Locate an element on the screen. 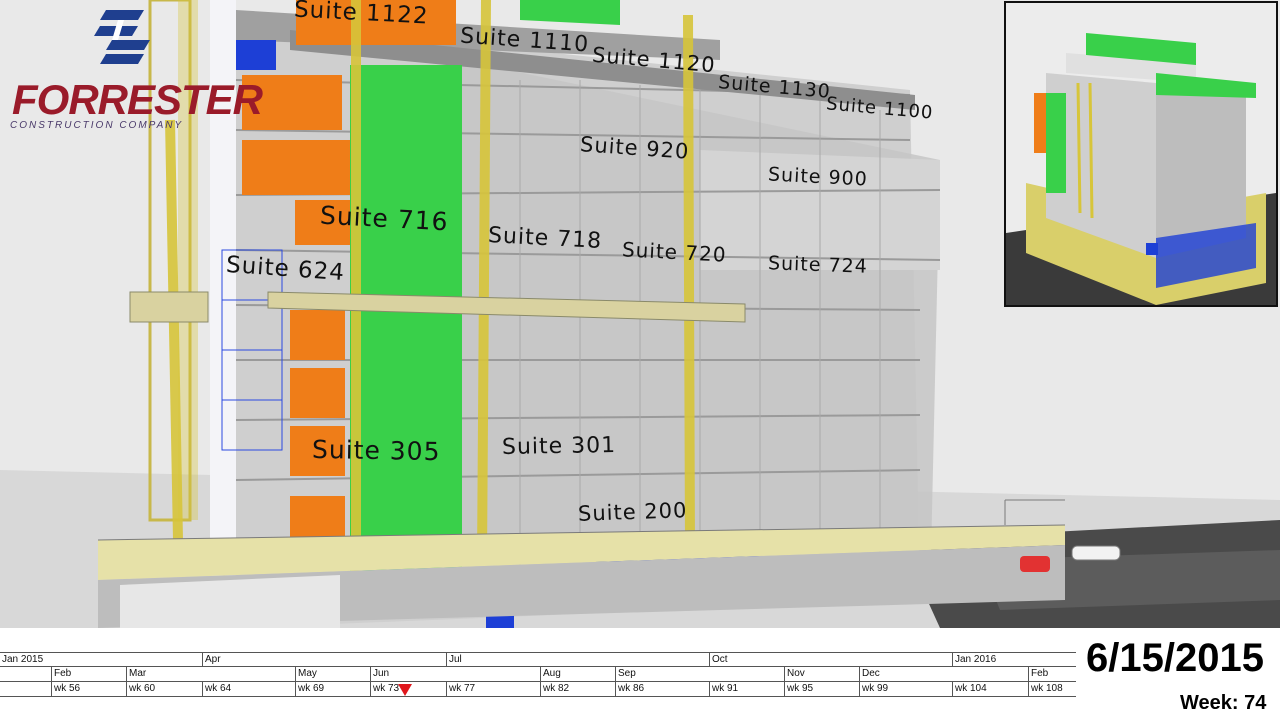 The height and width of the screenshot is (720, 1280). timeline-month: Jul is located at coordinates (454, 660).